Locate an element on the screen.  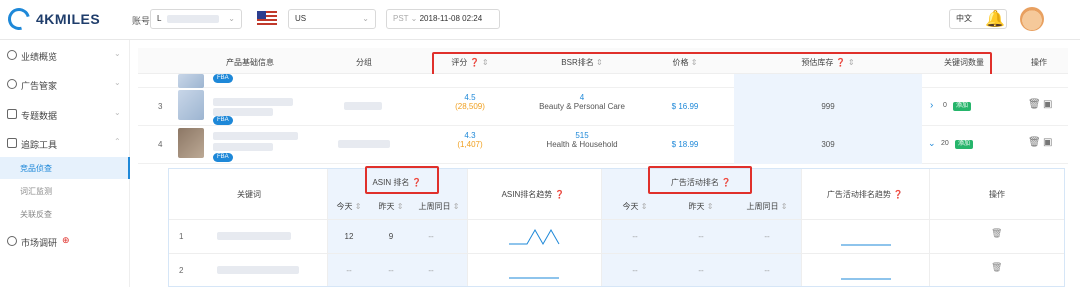
data-icon is located at coordinates (12, 114).